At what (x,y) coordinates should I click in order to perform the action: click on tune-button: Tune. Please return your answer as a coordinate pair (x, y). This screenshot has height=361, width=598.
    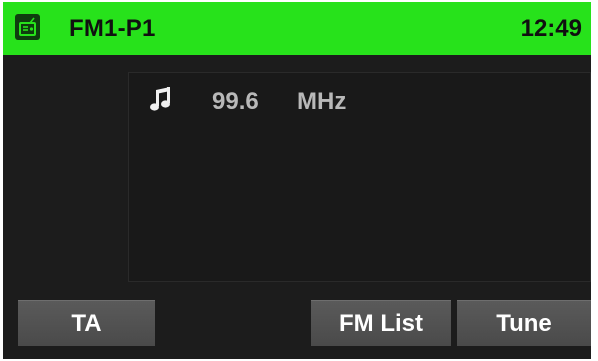
    Looking at the image, I should click on (524, 323).